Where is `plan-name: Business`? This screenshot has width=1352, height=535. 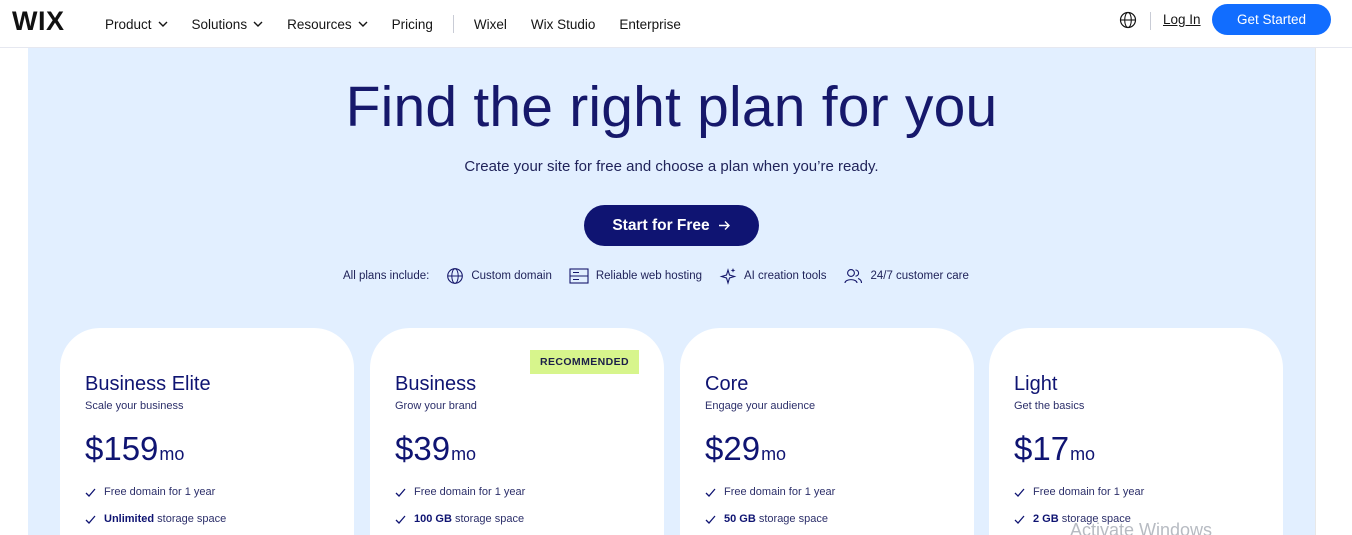 plan-name: Business is located at coordinates (436, 384).